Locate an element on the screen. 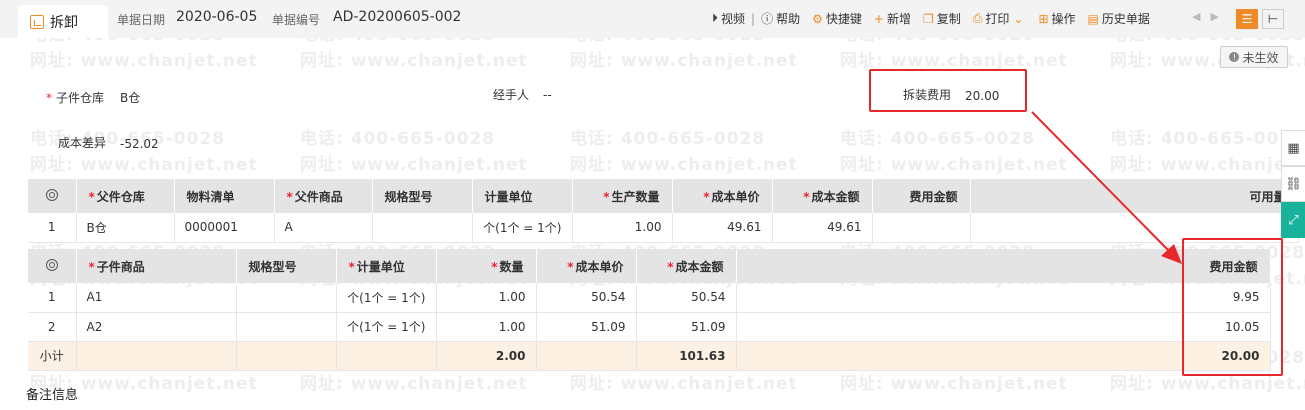 The height and width of the screenshot is (410, 1305). side-note-button: ▦ is located at coordinates (1293, 148).